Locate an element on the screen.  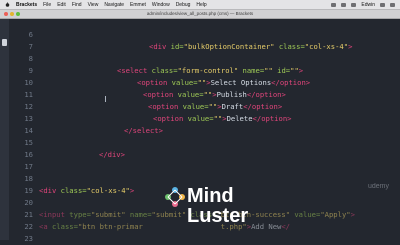
list-icon is located at coordinates (392, 4).